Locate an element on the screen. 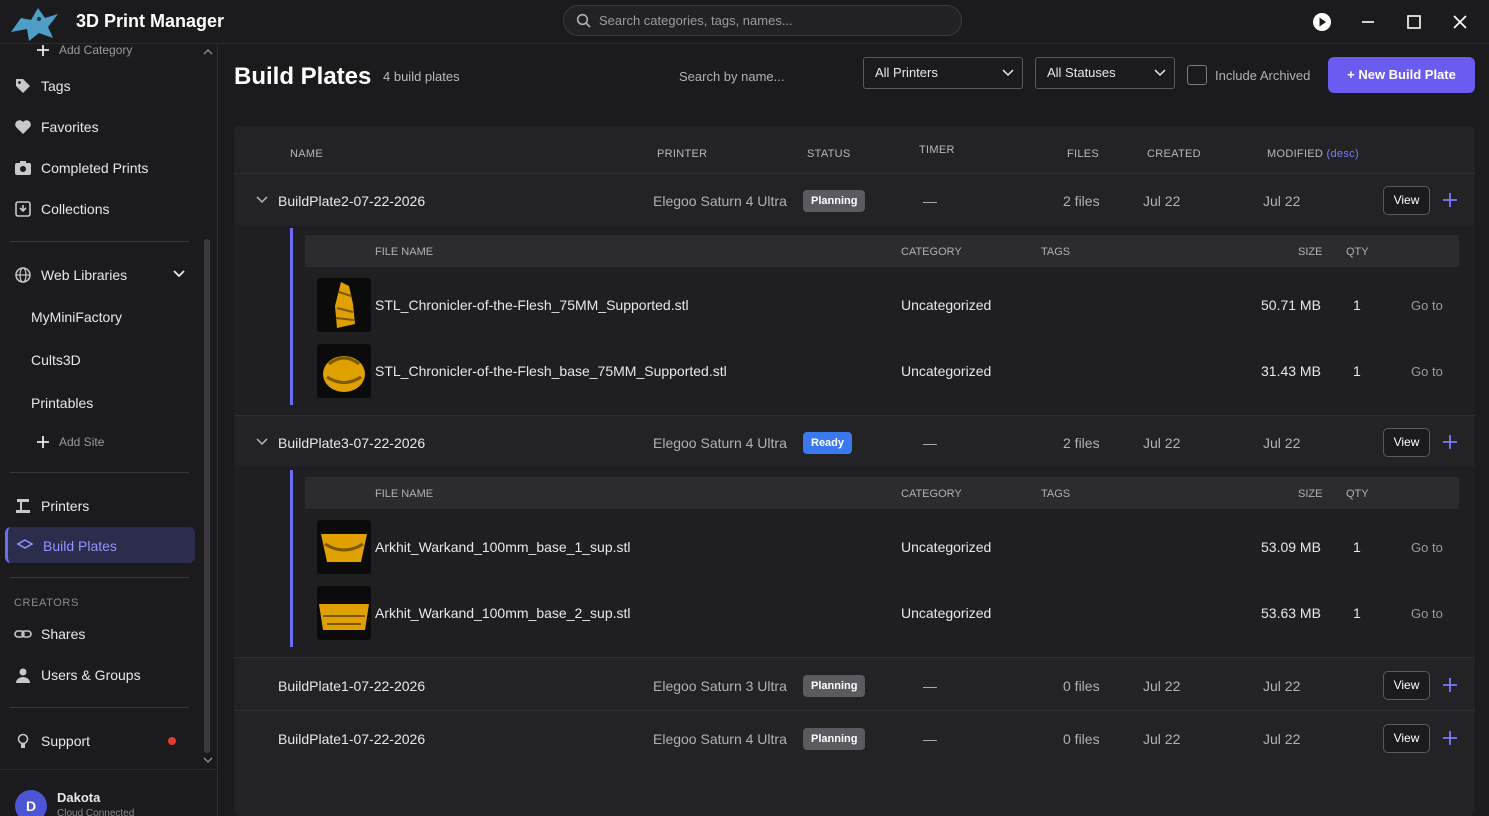 This screenshot has height=816, width=1489. status-filter-select: All Statuses is located at coordinates (1105, 73).